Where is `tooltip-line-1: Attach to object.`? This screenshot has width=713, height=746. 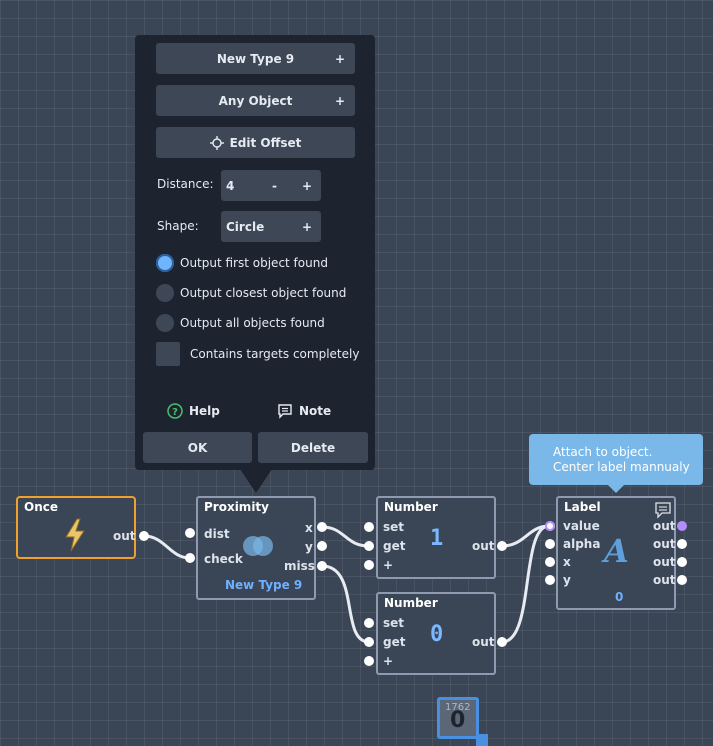 tooltip-line-1: Attach to object. is located at coordinates (603, 452).